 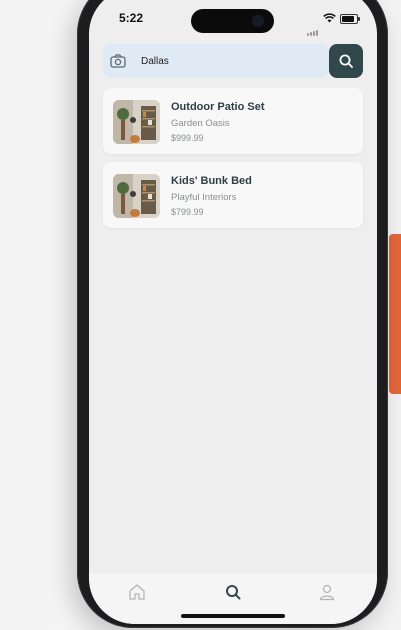 I want to click on list-item: Outdoor Patio Set Garden Oasis $999.99, so click(x=233, y=121).